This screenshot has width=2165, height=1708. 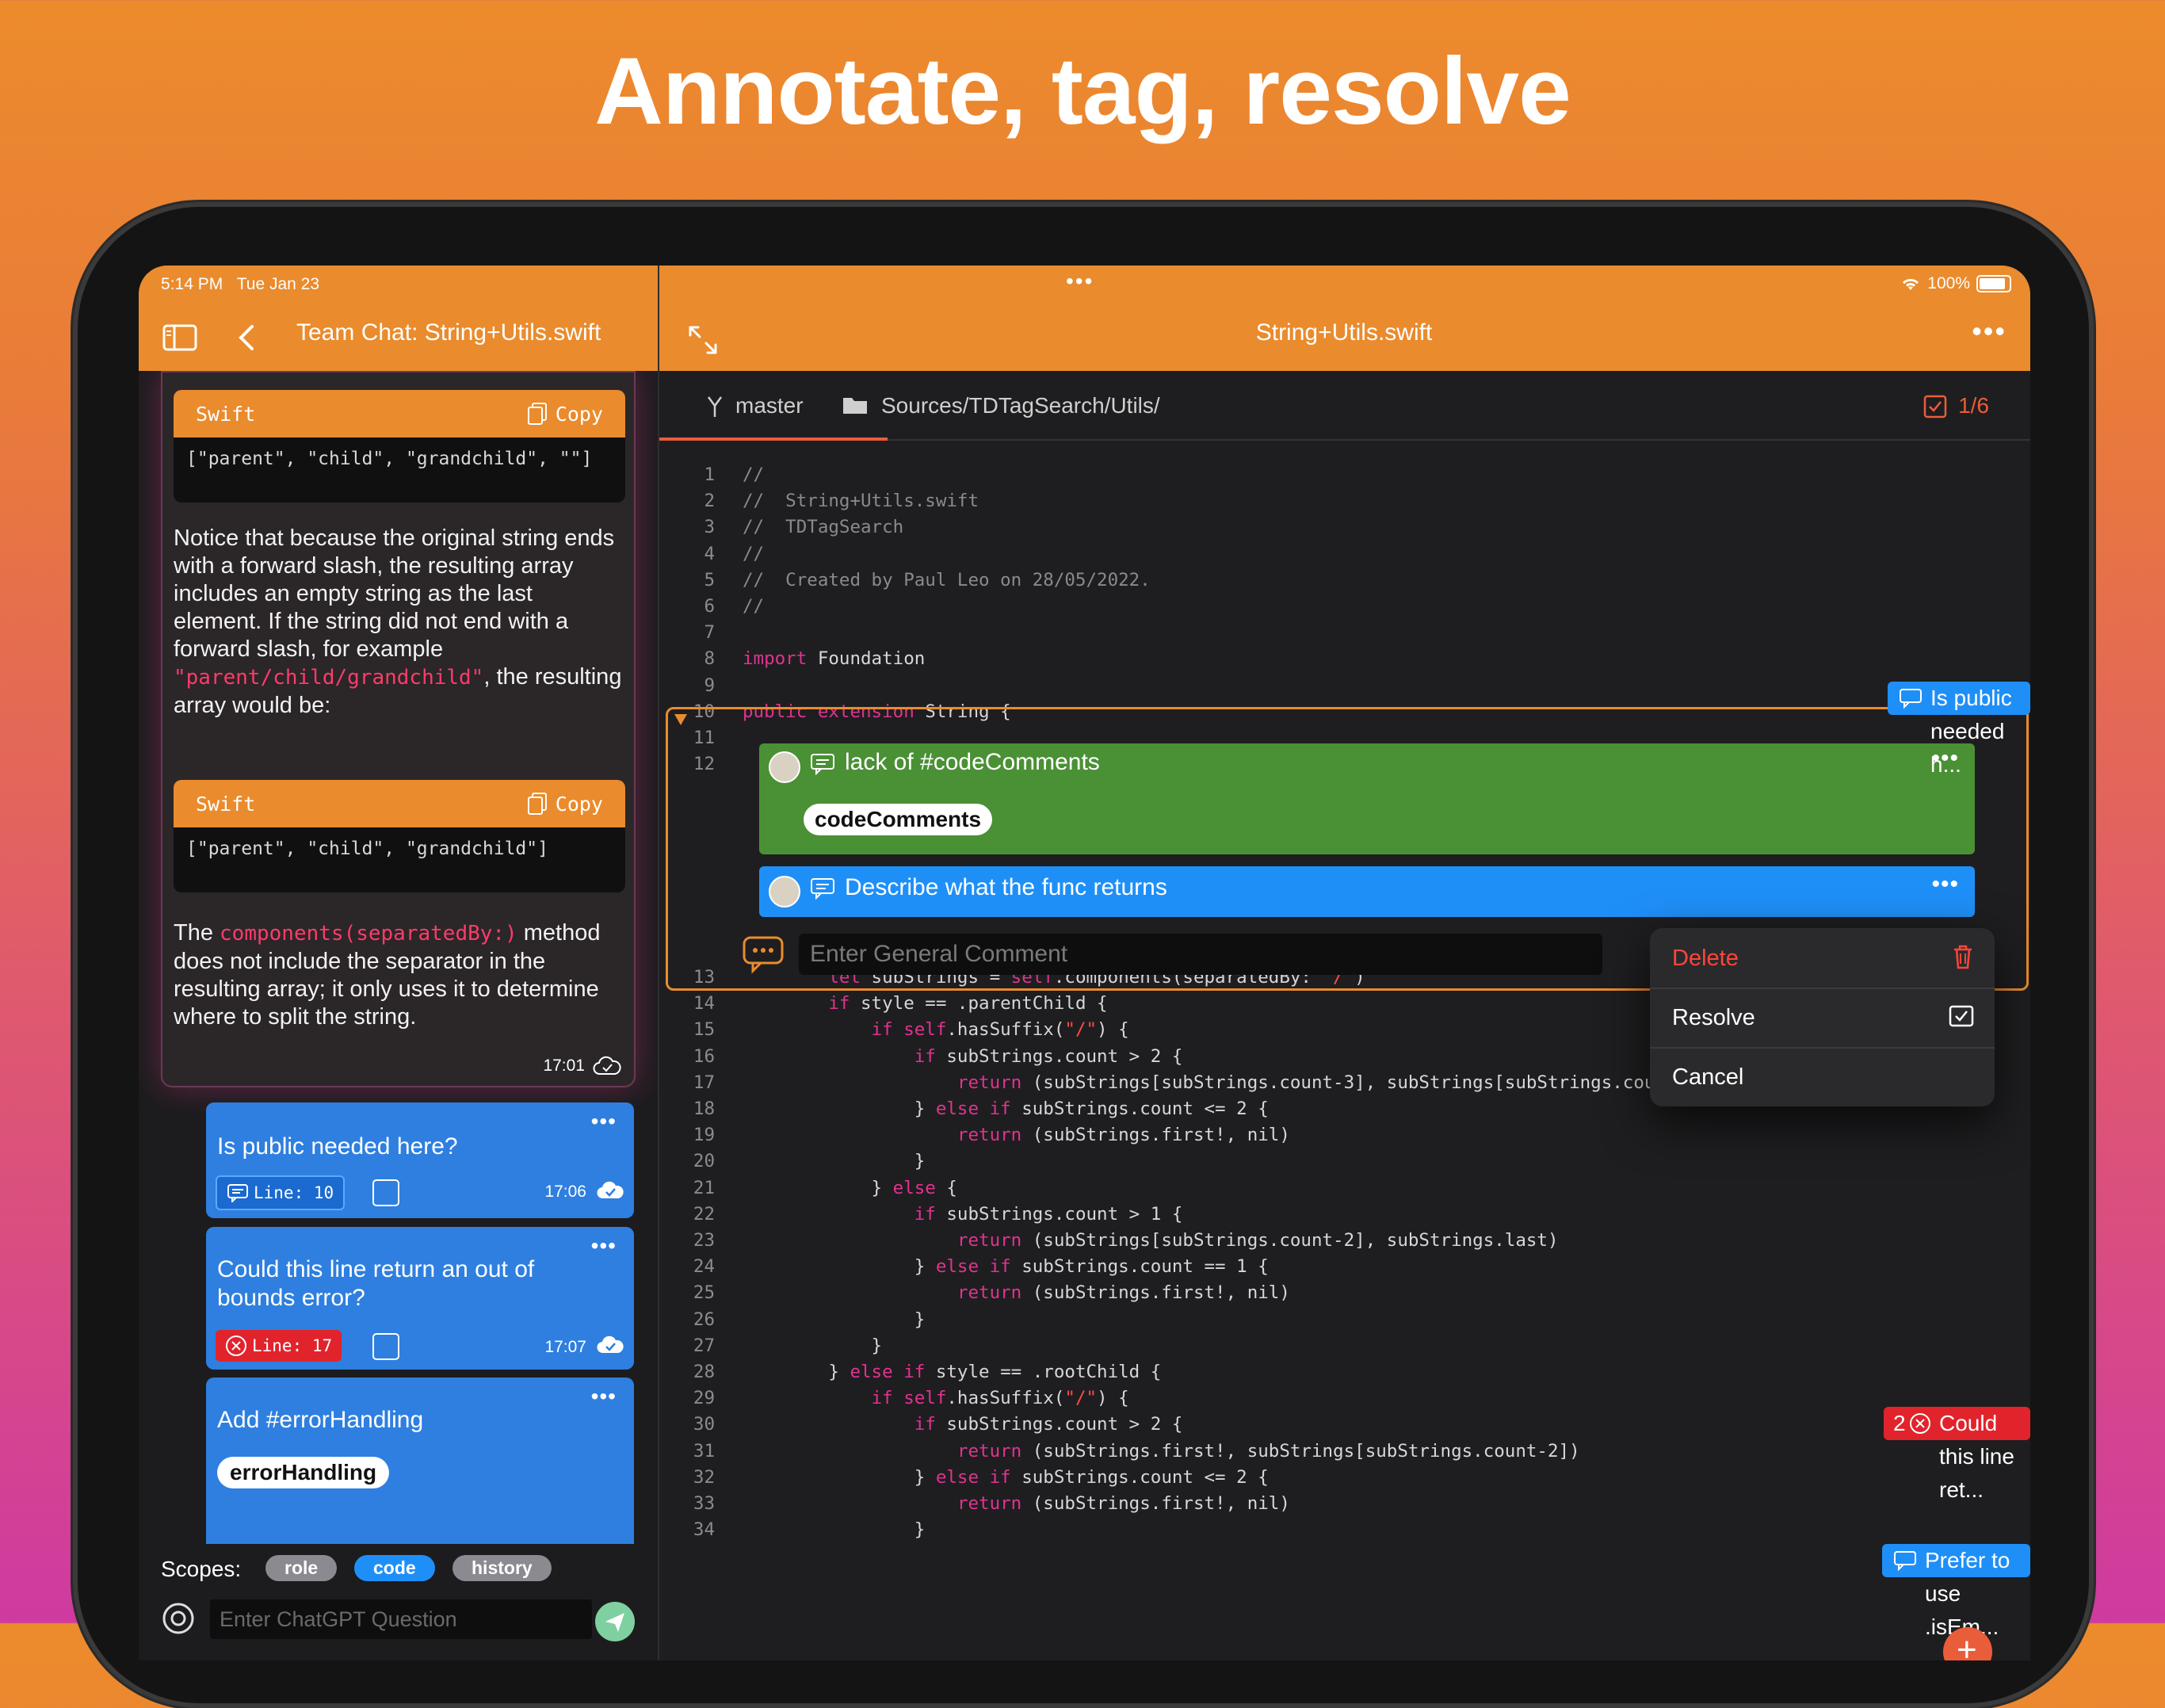 I want to click on send-icon, so click(x=615, y=1621).